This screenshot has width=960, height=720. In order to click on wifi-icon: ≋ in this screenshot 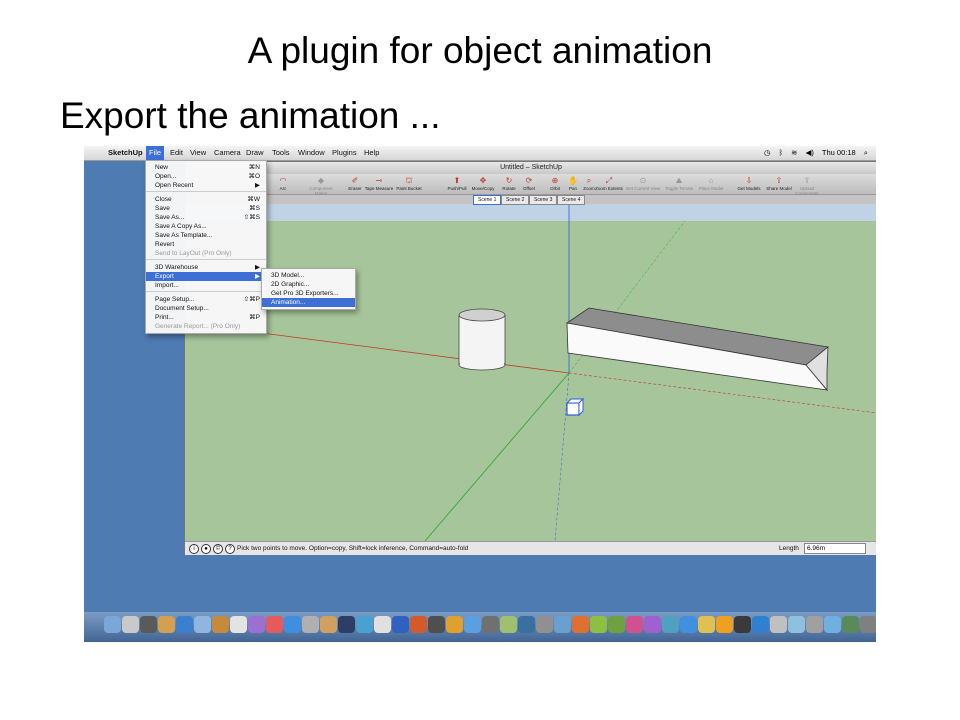, I will do `click(794, 152)`.